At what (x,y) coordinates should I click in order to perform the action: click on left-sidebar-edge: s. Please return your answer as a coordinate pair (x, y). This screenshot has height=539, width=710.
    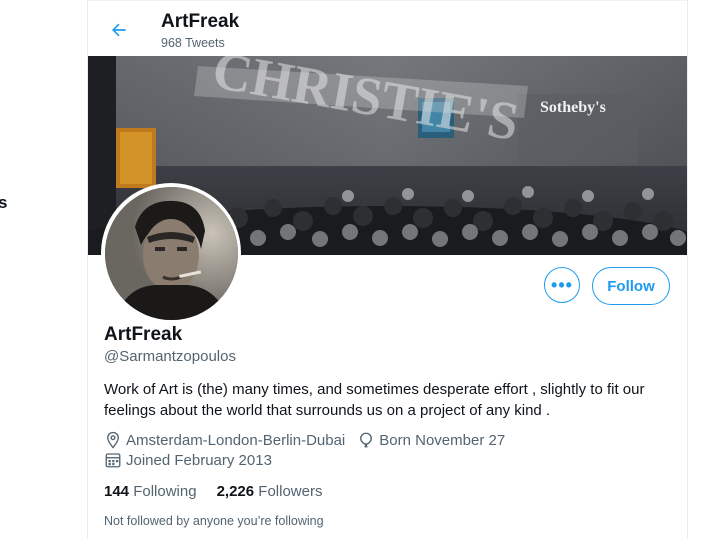
    Looking at the image, I should click on (44, 269).